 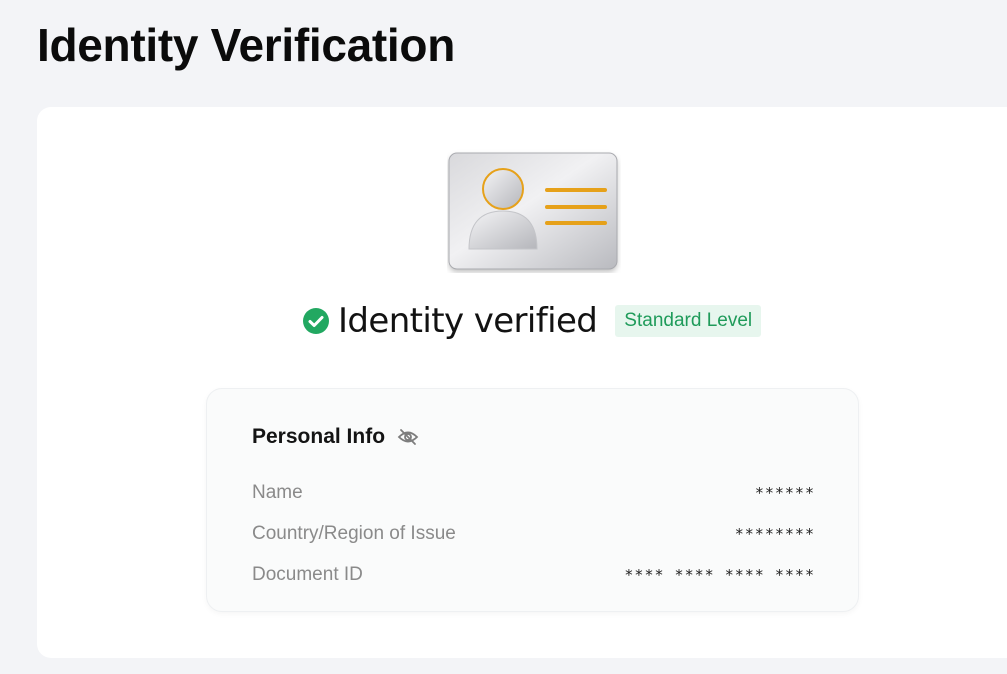 I want to click on status-text: Identity verified, so click(x=468, y=321).